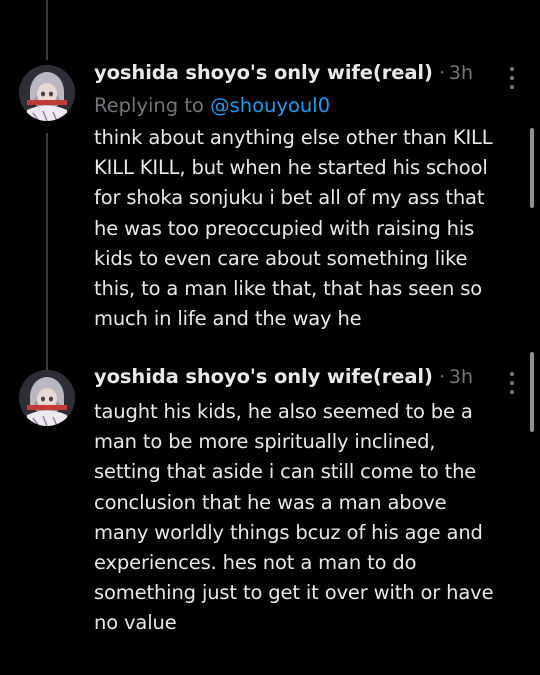  I want to click on replying-to: Replying to @shouyoul0, so click(304, 106).